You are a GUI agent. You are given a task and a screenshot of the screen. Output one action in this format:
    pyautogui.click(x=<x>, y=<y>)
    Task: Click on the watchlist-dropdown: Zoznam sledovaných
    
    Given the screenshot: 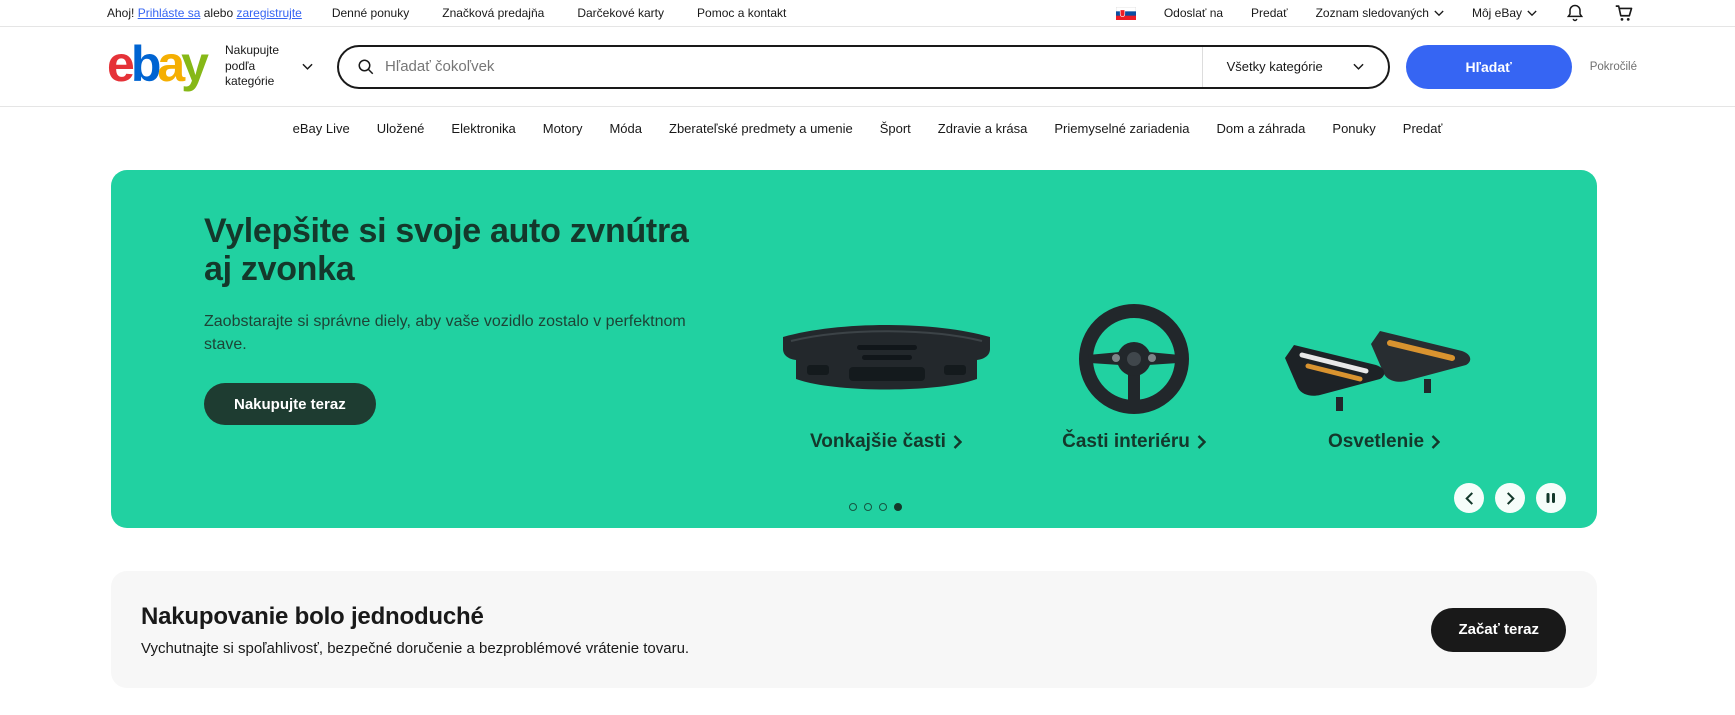 What is the action you would take?
    pyautogui.click(x=1380, y=13)
    